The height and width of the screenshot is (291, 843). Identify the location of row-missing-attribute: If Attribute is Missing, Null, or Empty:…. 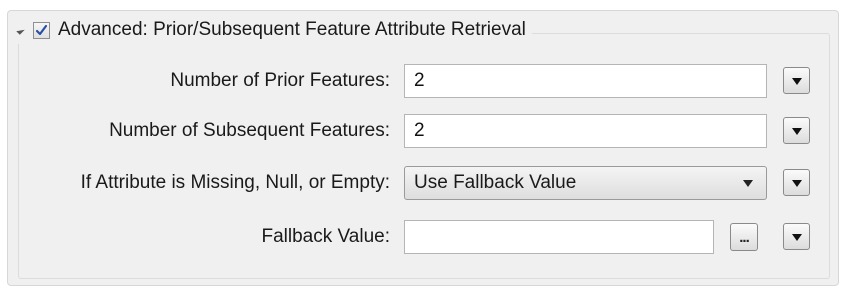
(421, 183).